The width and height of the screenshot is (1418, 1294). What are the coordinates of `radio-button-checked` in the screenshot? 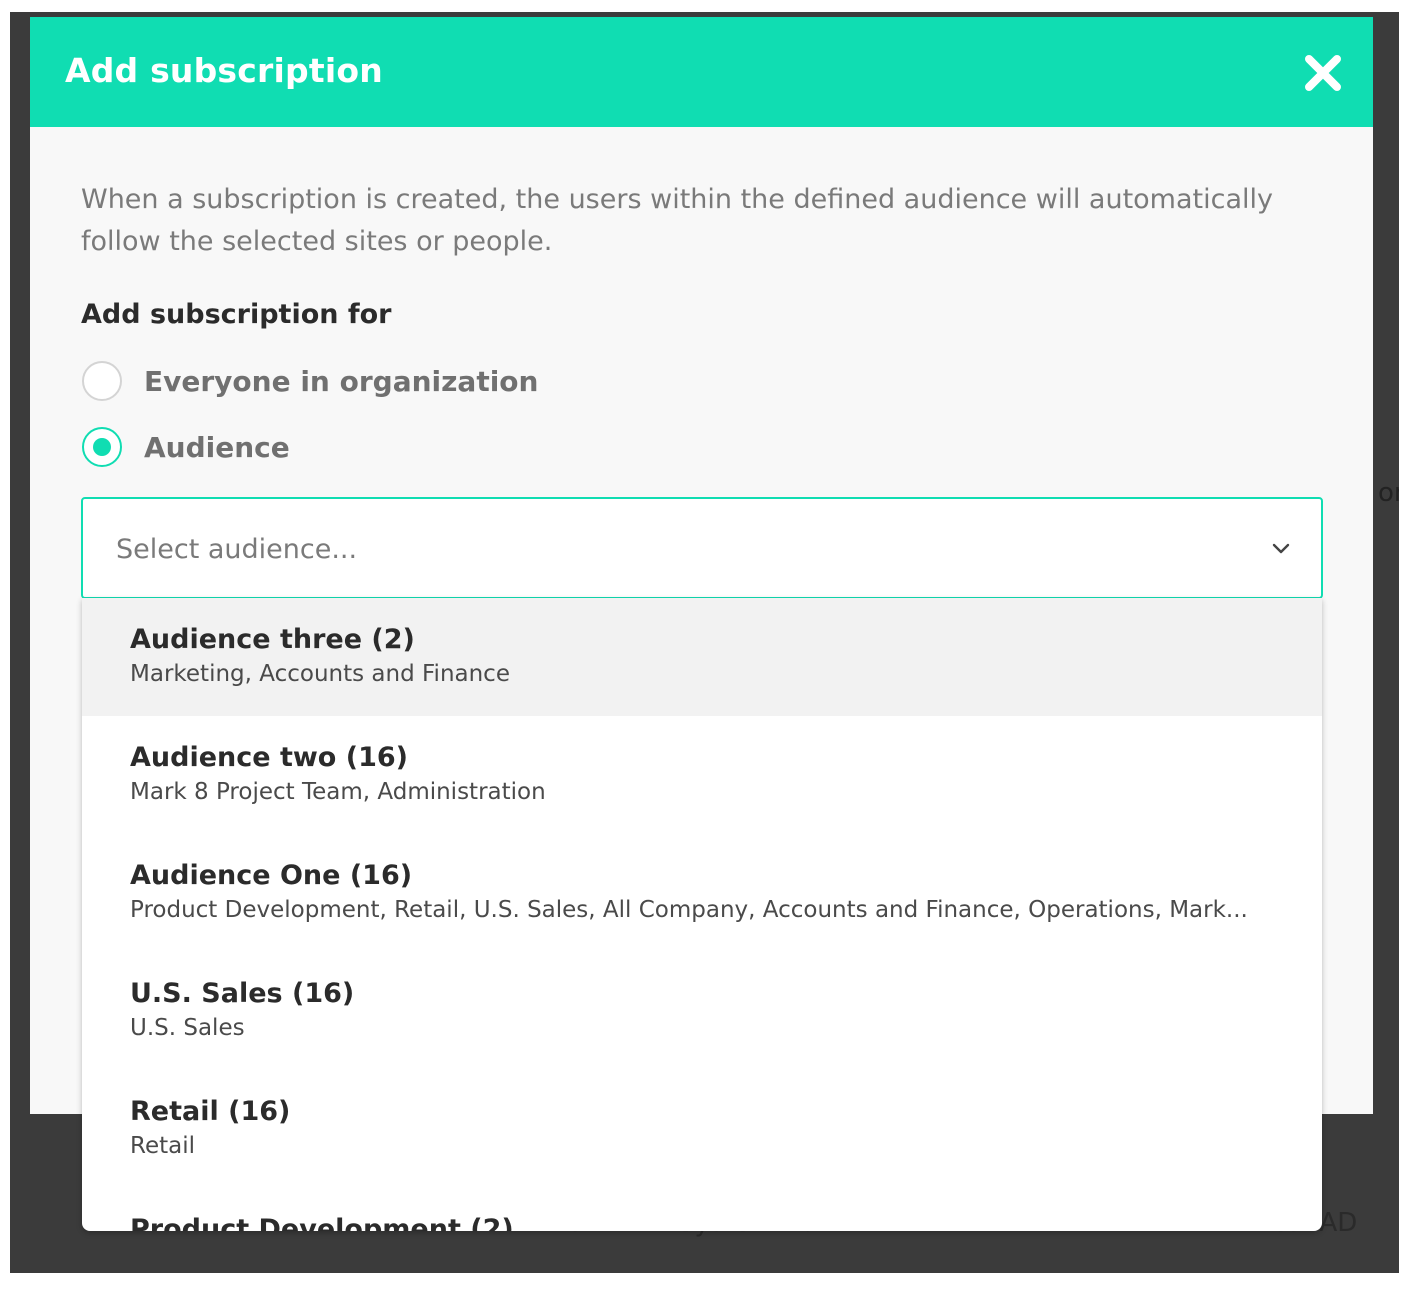 It's located at (102, 447).